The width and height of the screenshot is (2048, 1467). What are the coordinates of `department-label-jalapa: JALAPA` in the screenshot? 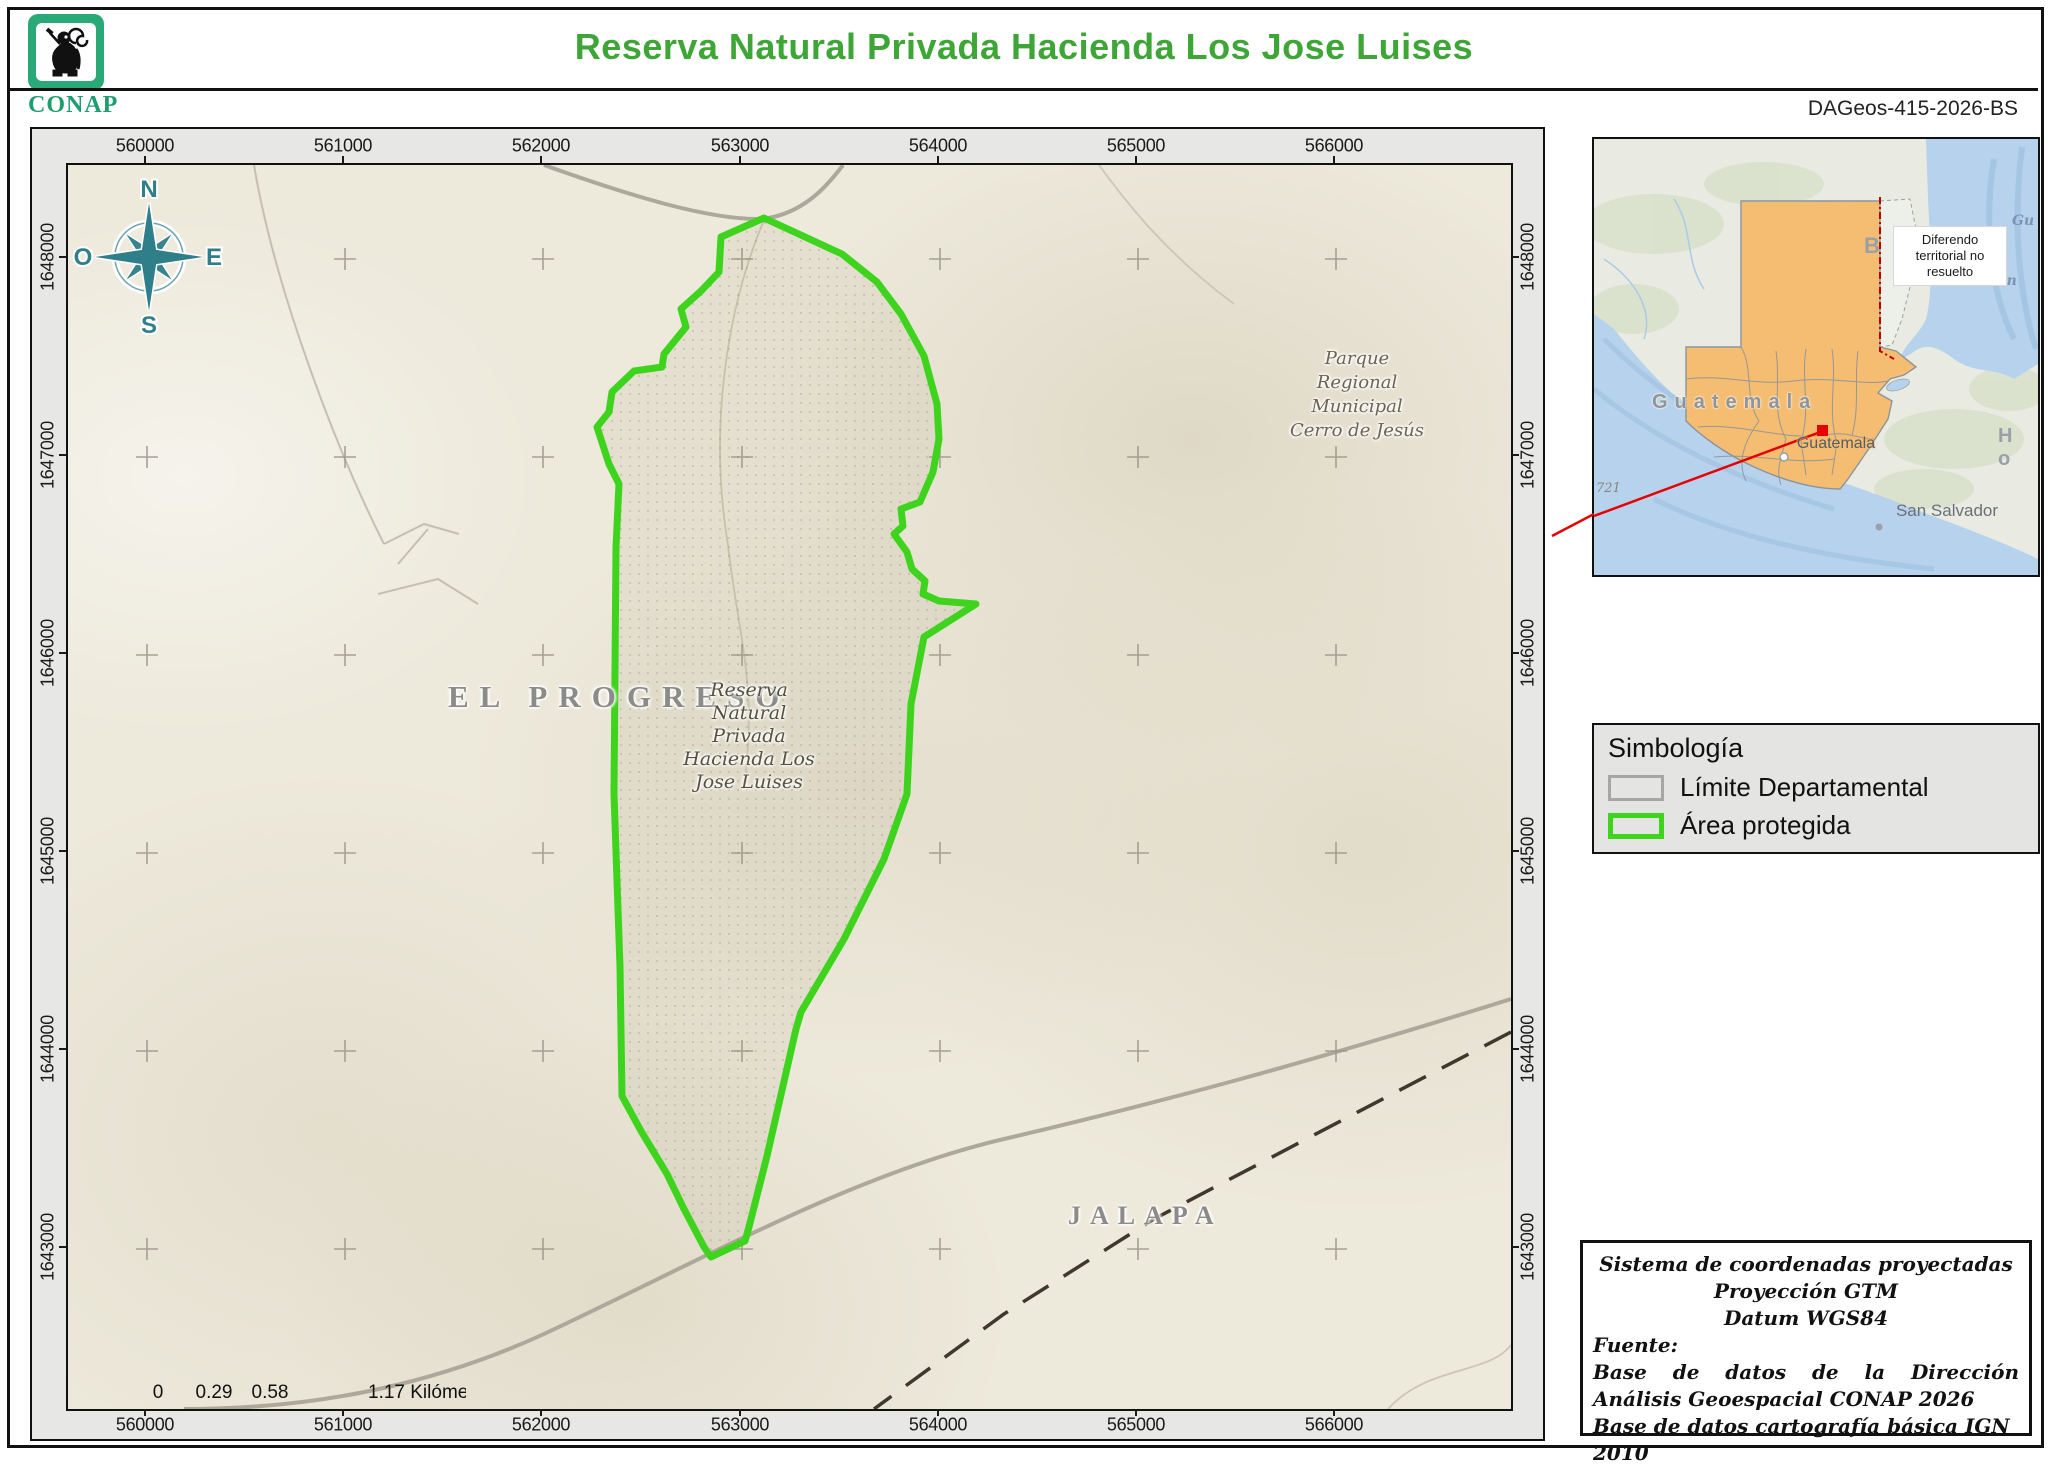 It's located at (1145, 1215).